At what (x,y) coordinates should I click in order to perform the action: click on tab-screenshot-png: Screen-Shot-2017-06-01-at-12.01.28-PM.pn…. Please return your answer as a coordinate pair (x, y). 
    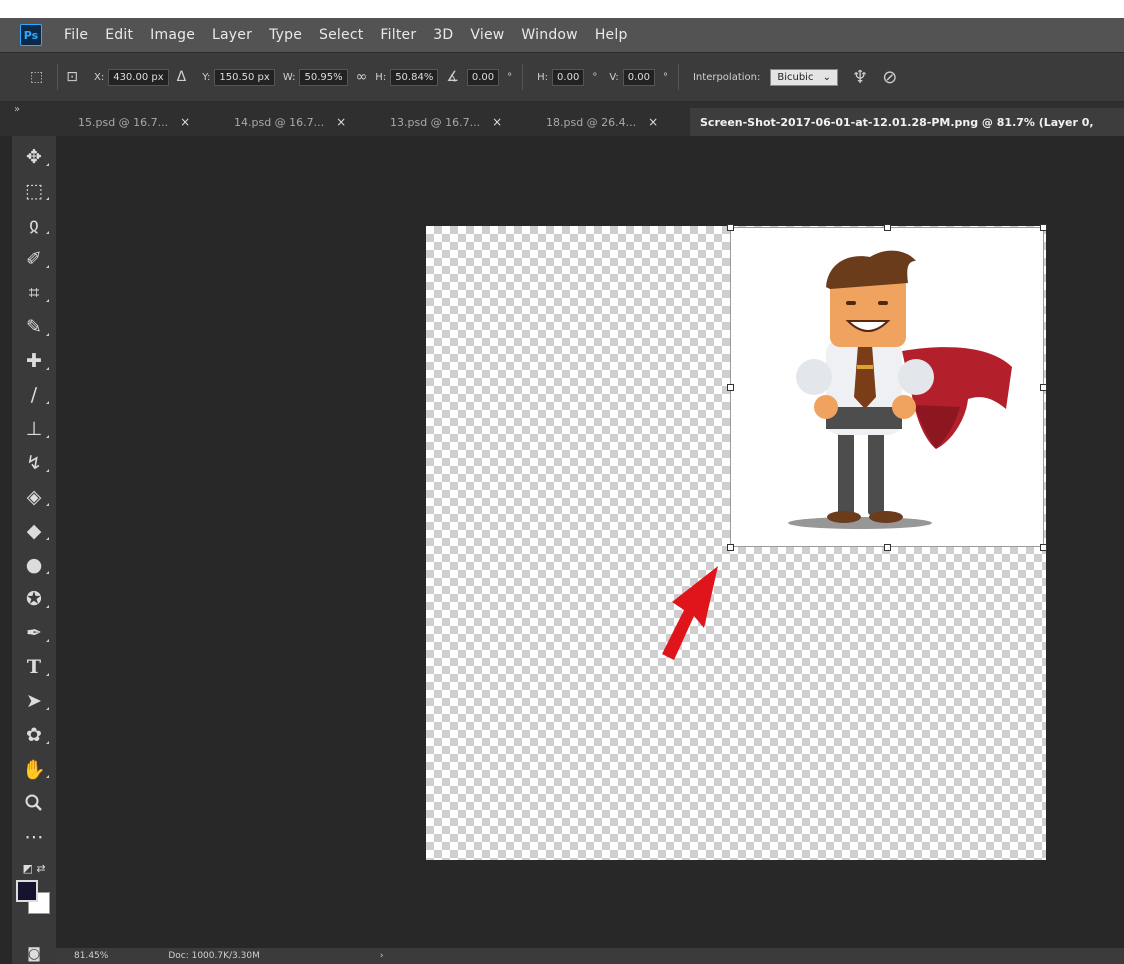
    Looking at the image, I should click on (907, 122).